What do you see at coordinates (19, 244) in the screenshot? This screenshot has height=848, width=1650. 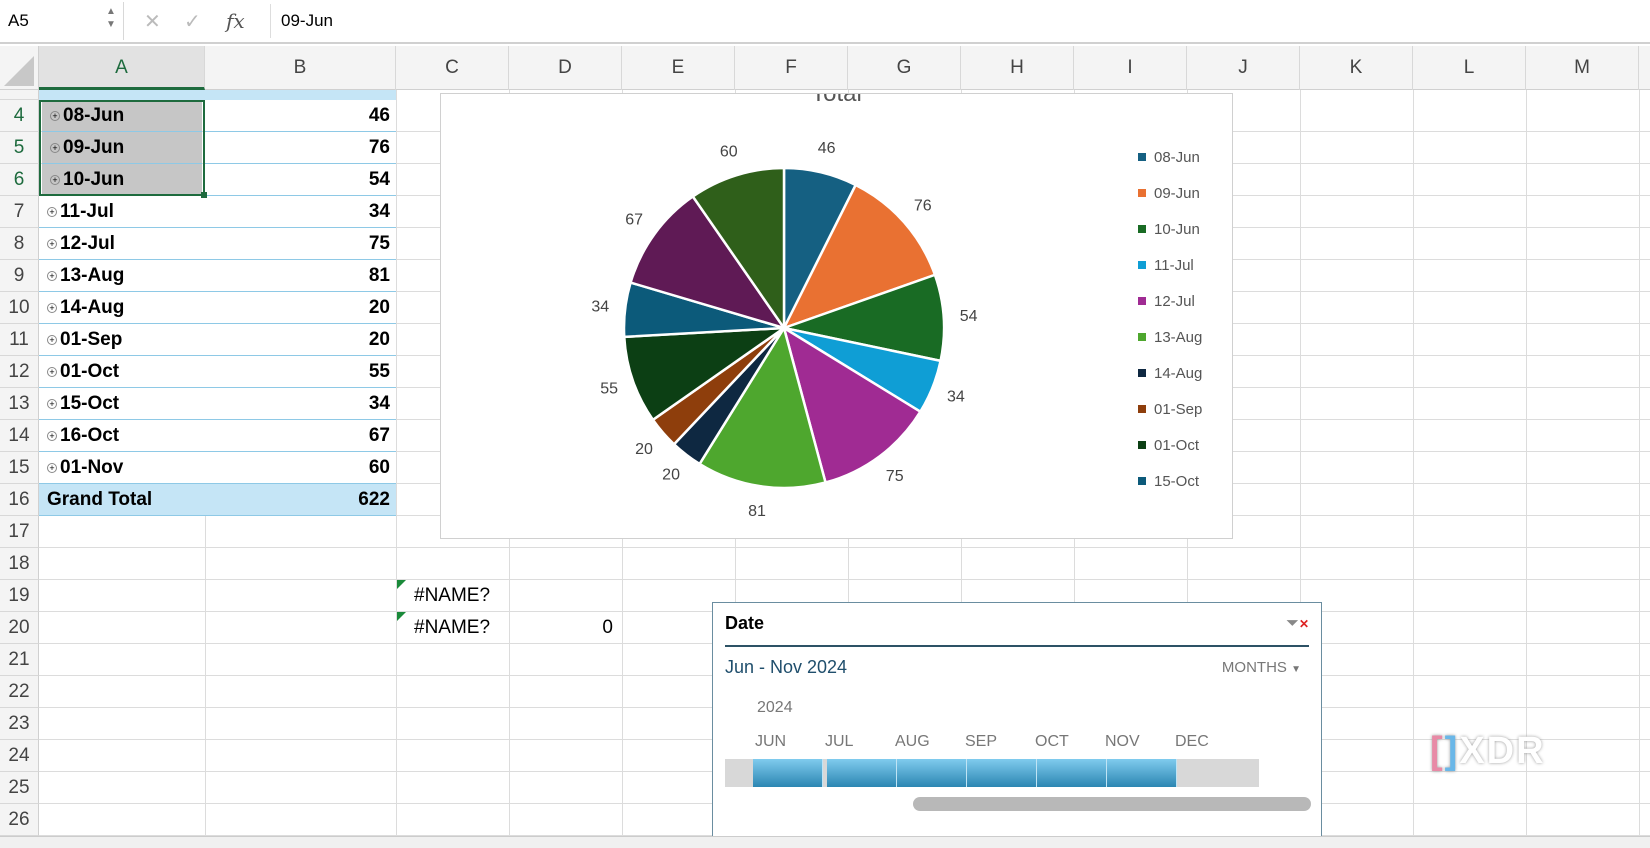 I see `row-header-8: 8` at bounding box center [19, 244].